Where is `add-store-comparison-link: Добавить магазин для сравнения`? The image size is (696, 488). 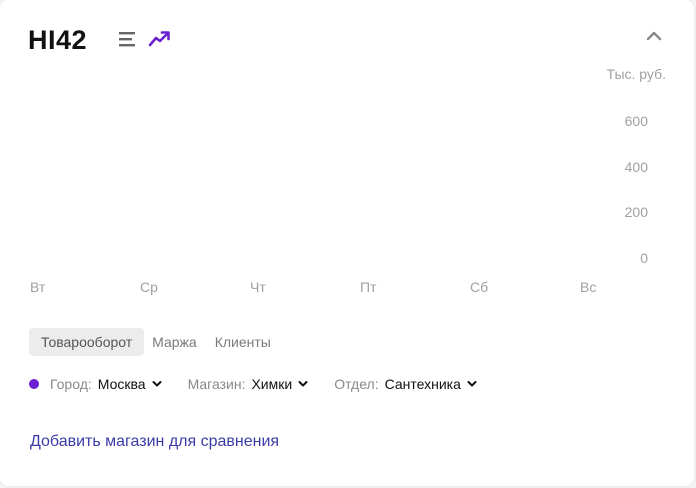 add-store-comparison-link: Добавить магазин для сравнения is located at coordinates (154, 442).